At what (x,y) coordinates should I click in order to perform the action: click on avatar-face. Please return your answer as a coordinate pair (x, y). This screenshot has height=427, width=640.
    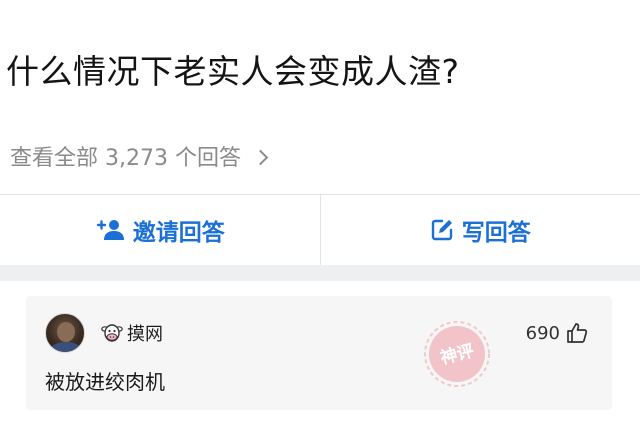
    Looking at the image, I should click on (66, 332).